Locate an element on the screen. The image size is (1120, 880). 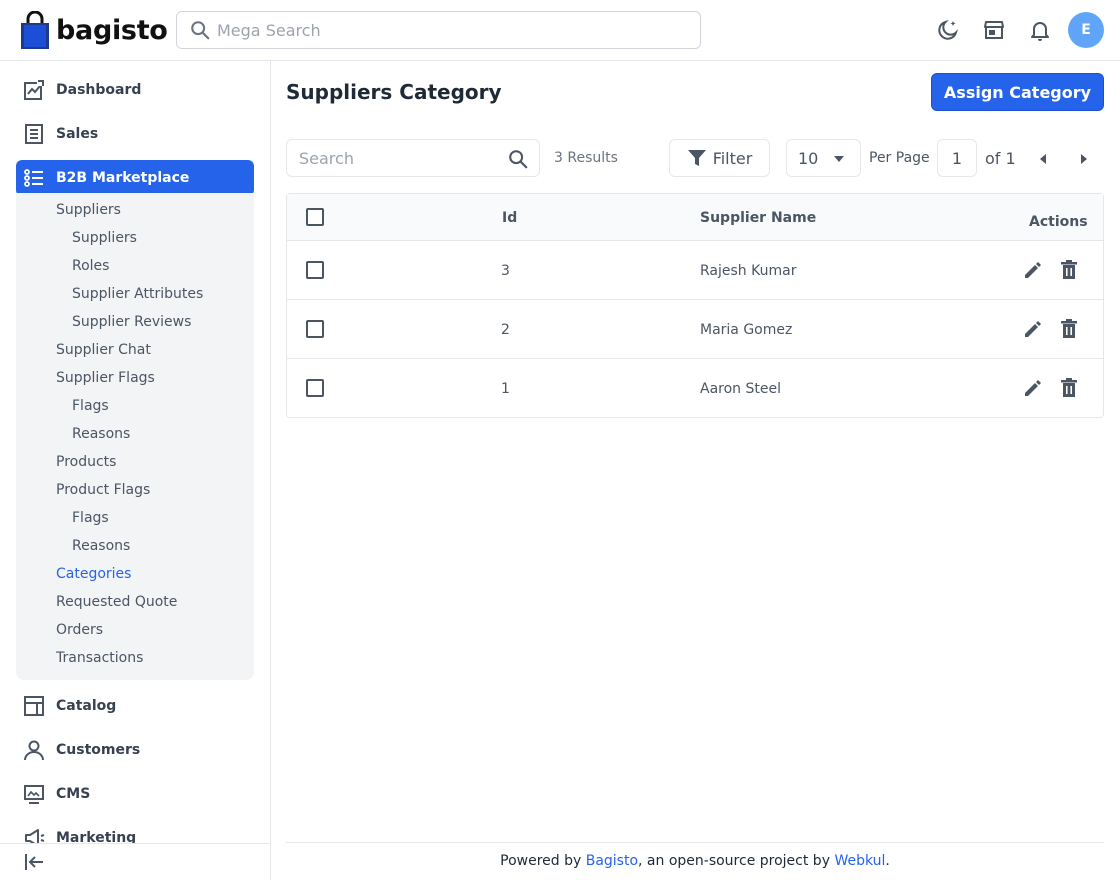
logo-text: bagisto is located at coordinates (112, 30).